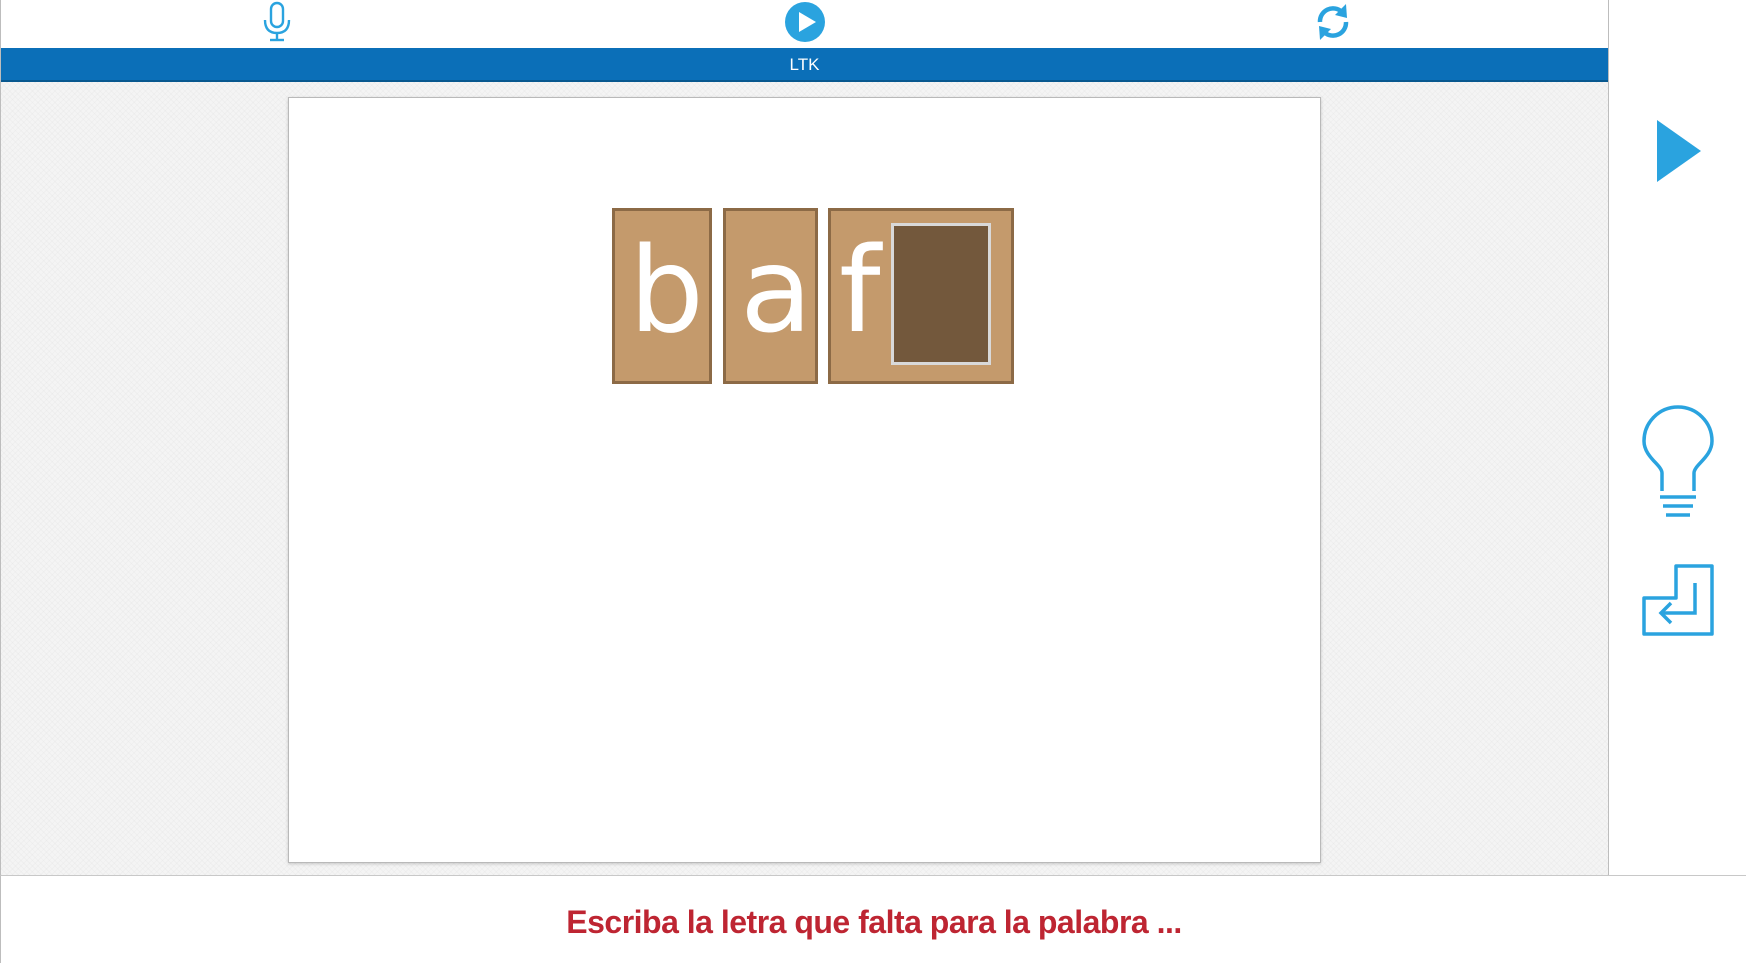 The image size is (1746, 963). I want to click on missing-letter-input, so click(941, 294).